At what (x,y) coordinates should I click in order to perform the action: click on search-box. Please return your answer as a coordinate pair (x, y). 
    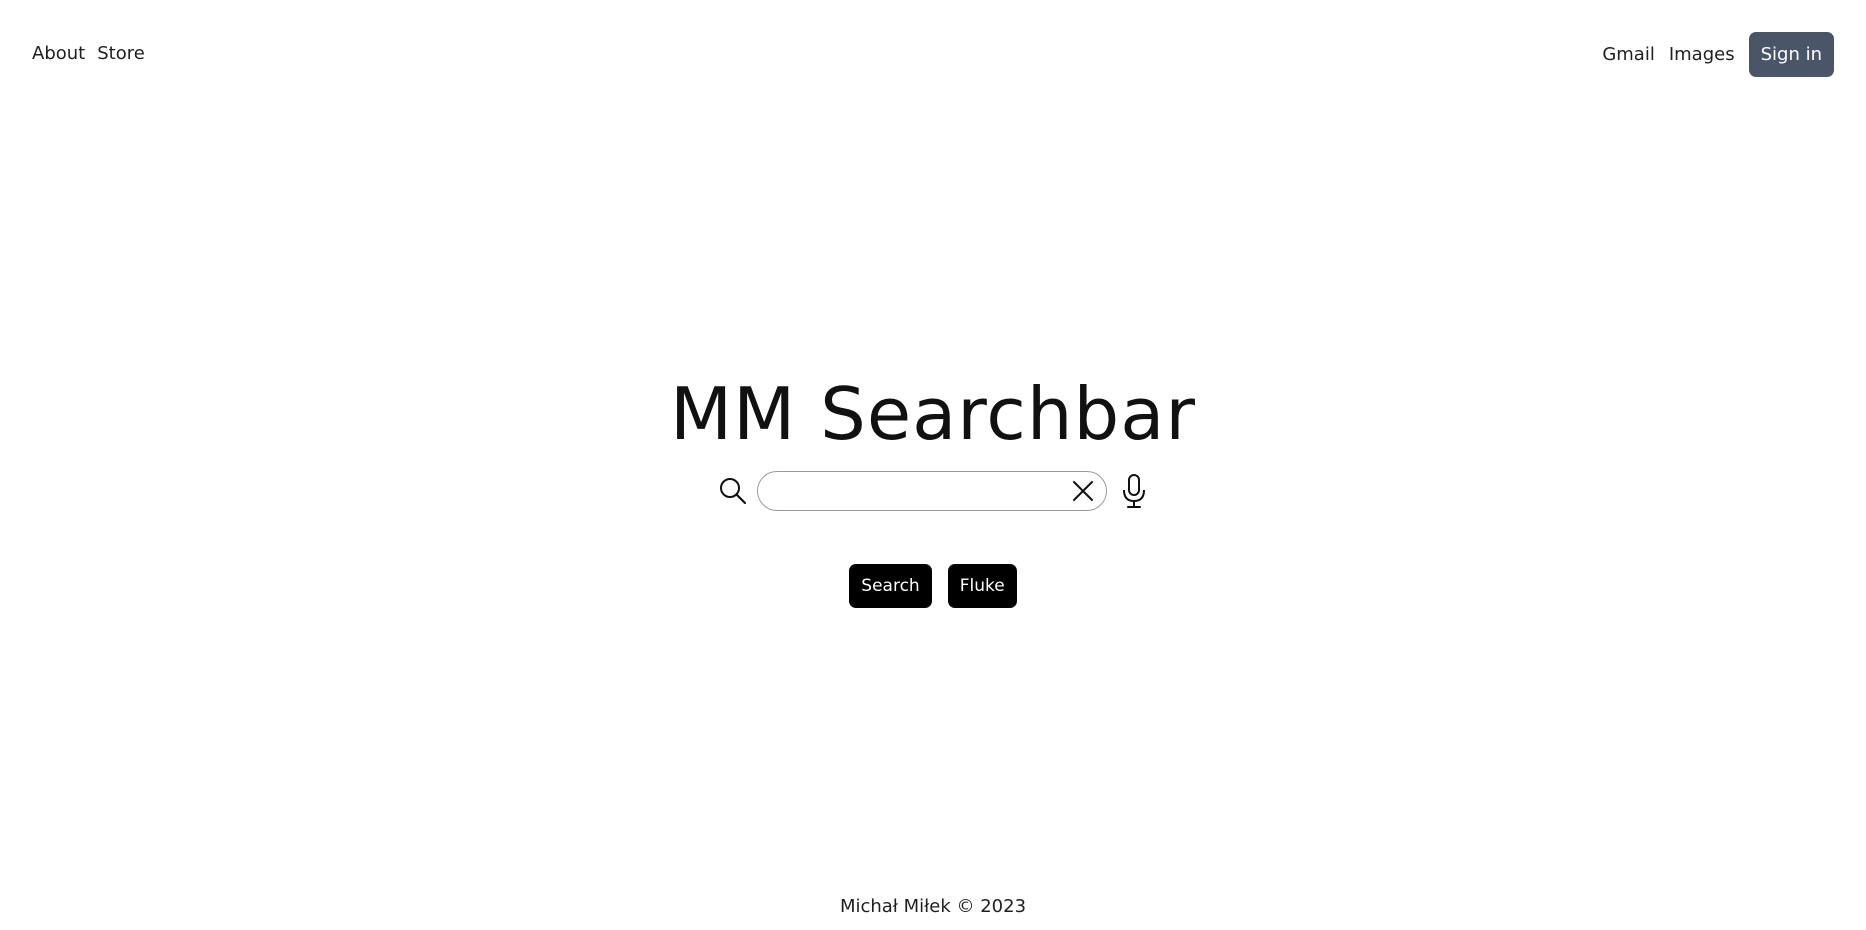
    Looking at the image, I should click on (932, 491).